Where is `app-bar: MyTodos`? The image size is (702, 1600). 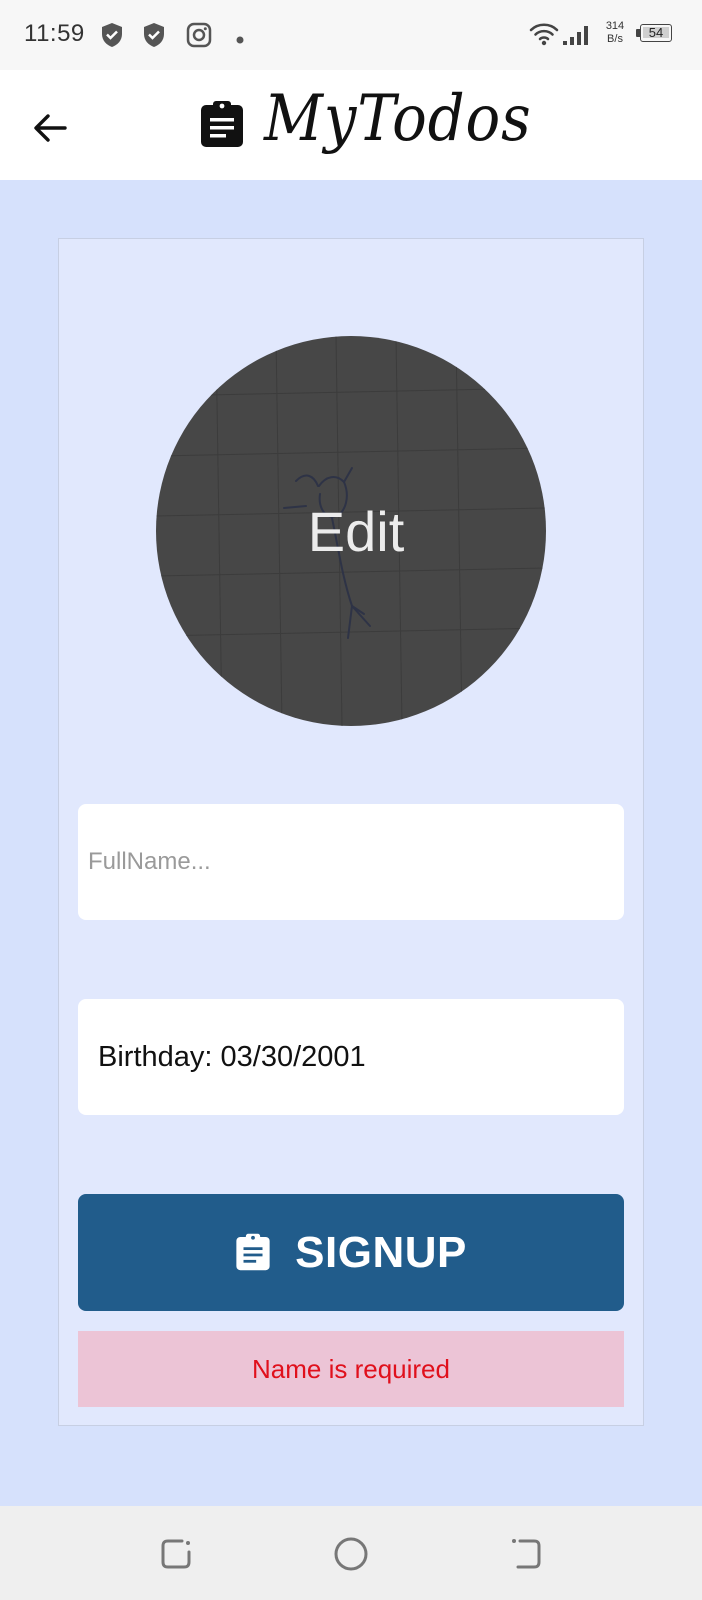 app-bar: MyTodos is located at coordinates (351, 125).